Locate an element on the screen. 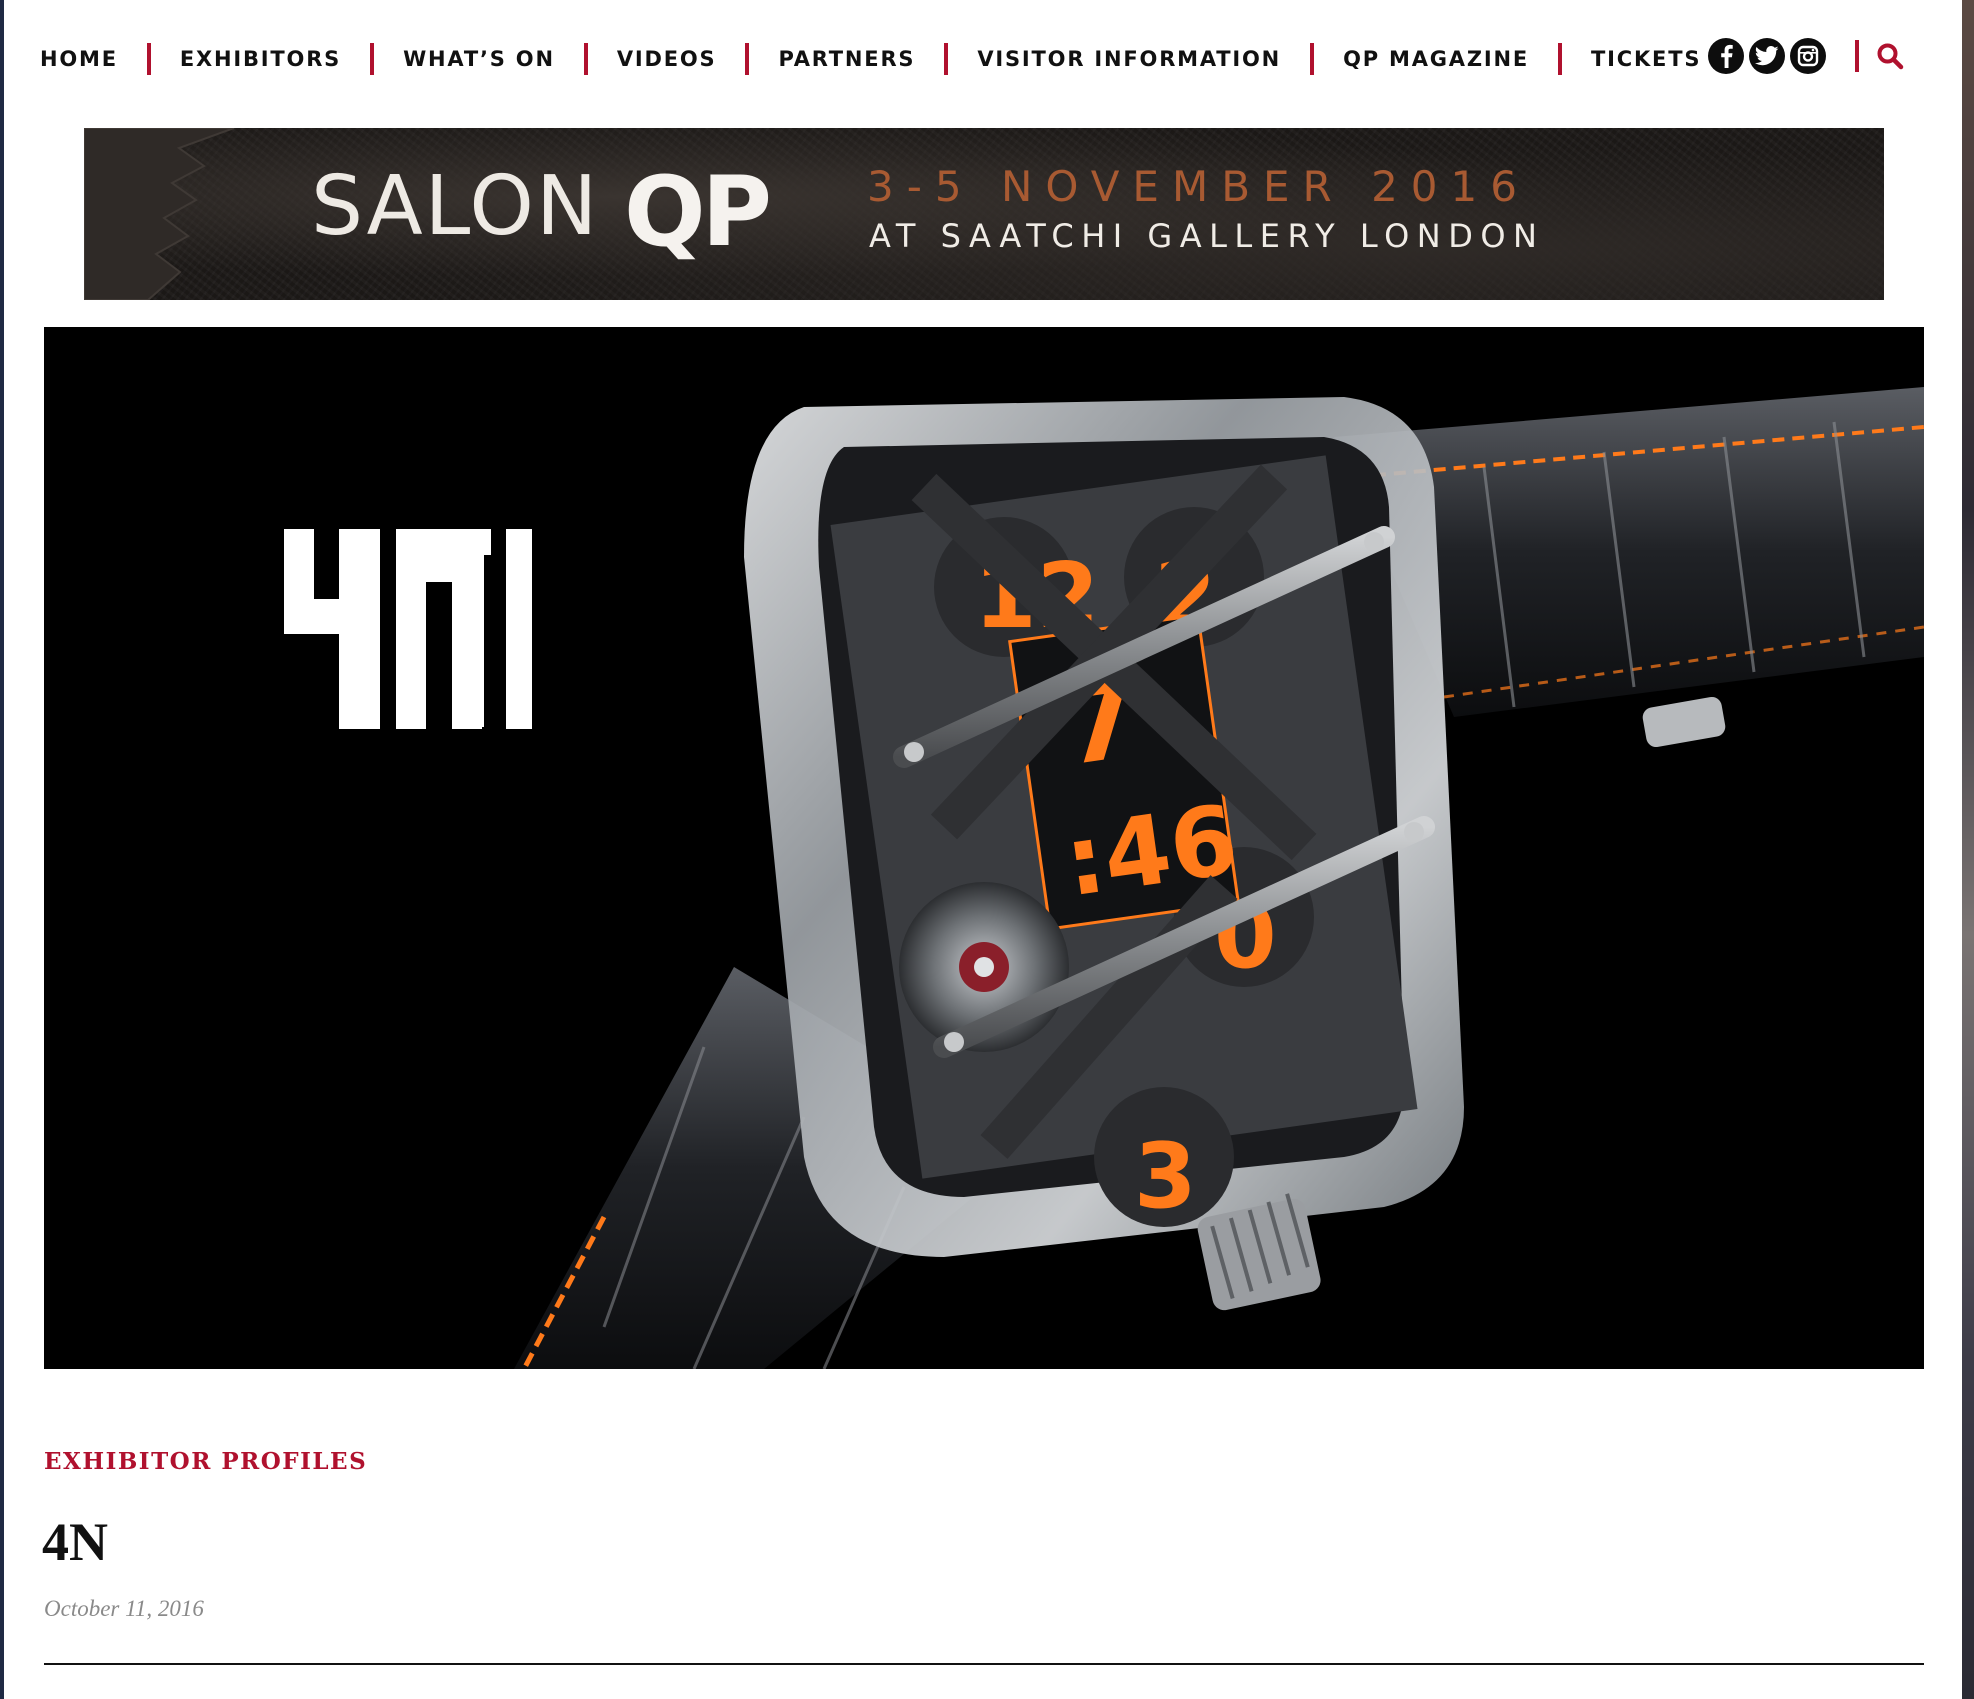  article-date: October 11, 2016 is located at coordinates (124, 1608).